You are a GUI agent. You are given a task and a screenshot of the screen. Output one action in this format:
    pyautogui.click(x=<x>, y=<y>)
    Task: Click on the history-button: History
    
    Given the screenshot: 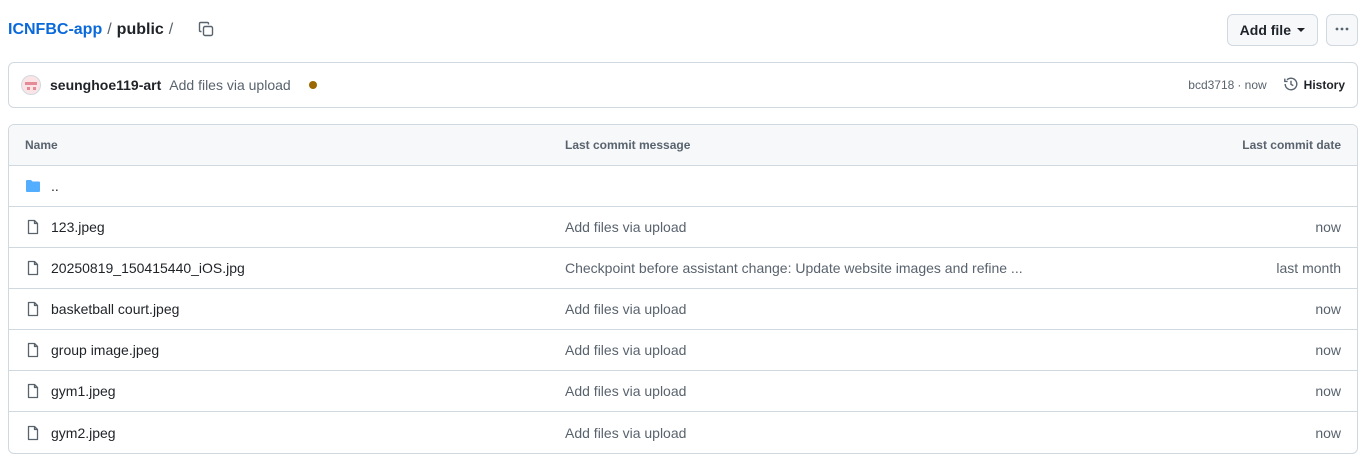 What is the action you would take?
    pyautogui.click(x=1314, y=85)
    